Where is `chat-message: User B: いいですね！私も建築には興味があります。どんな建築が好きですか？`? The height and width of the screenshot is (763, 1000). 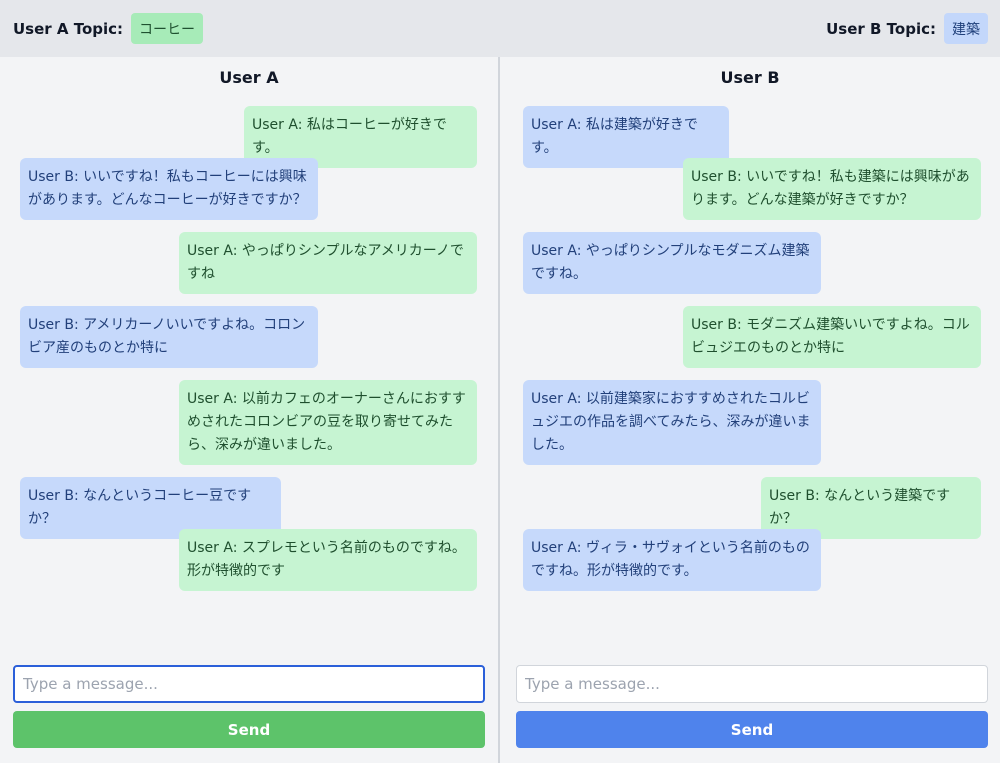
chat-message: User B: いいですね！私も建築には興味があります。どんな建築が好きですか？ is located at coordinates (832, 189).